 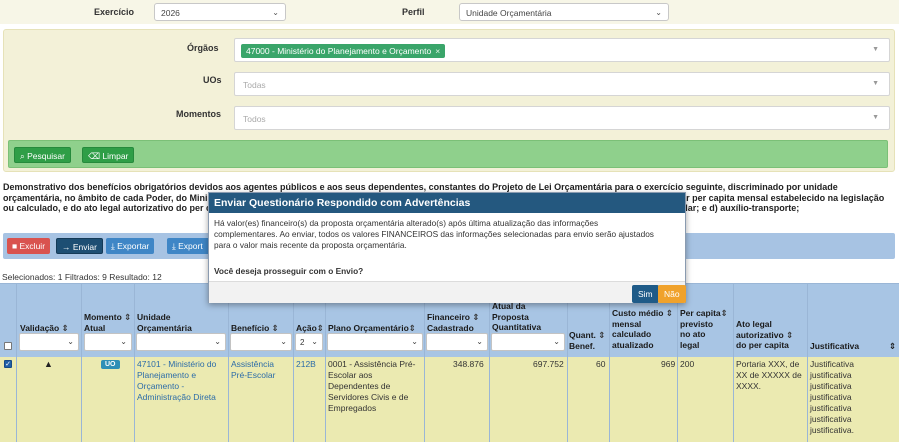 I want to click on col-custo: Custo médio ⇕ mensal calculado atualizado, so click(x=642, y=329).